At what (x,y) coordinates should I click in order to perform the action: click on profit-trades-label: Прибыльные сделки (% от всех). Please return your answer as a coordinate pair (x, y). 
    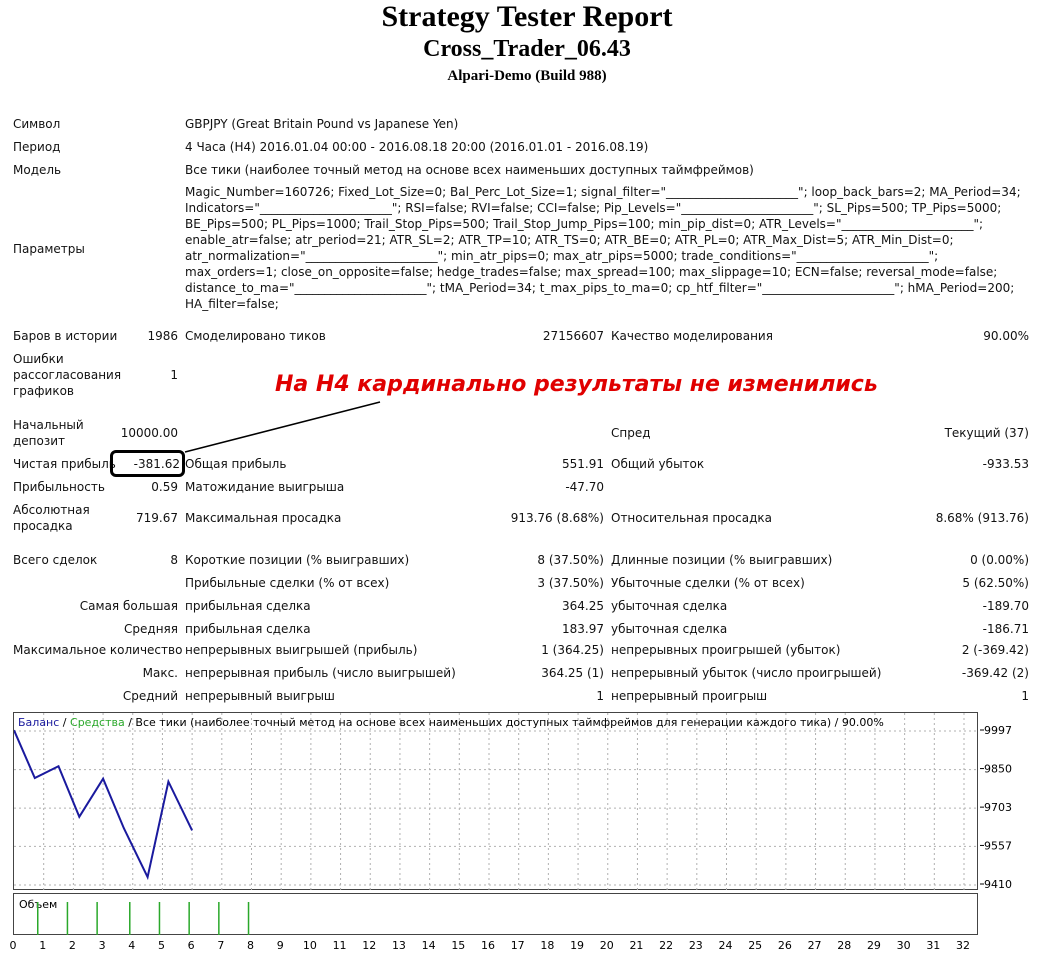
    Looking at the image, I should click on (287, 583).